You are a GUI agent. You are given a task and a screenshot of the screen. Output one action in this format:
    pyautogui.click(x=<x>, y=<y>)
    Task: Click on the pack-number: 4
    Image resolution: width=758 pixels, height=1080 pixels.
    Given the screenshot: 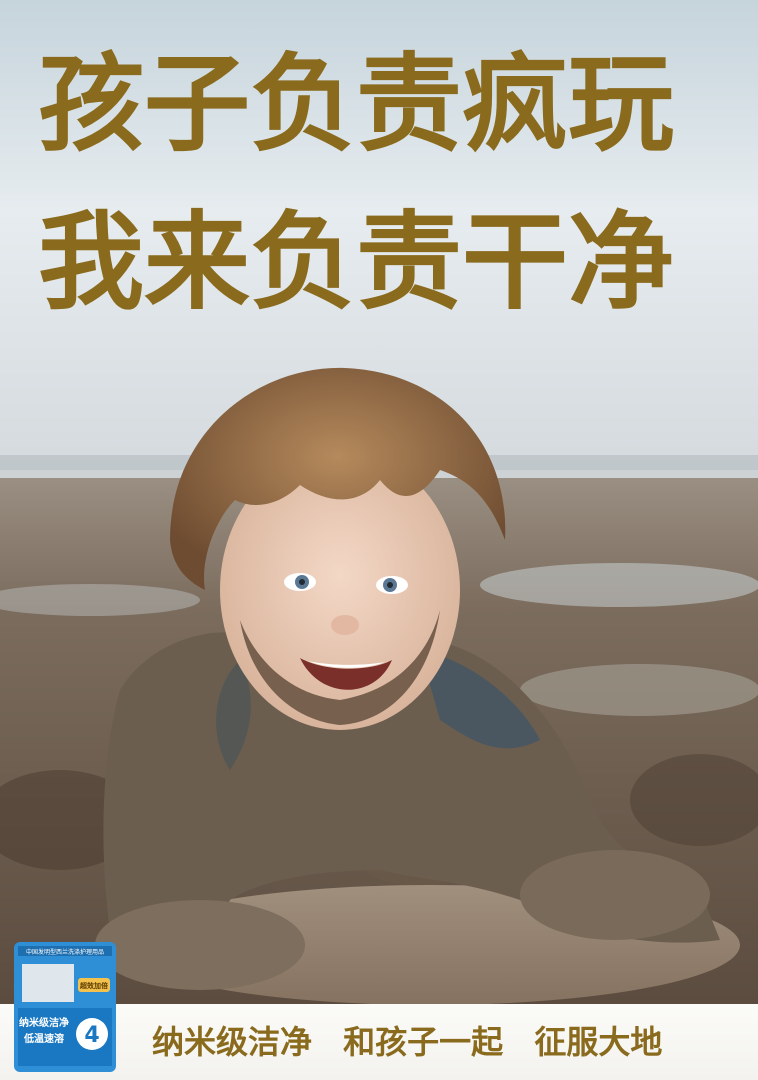 What is the action you would take?
    pyautogui.click(x=91, y=1035)
    